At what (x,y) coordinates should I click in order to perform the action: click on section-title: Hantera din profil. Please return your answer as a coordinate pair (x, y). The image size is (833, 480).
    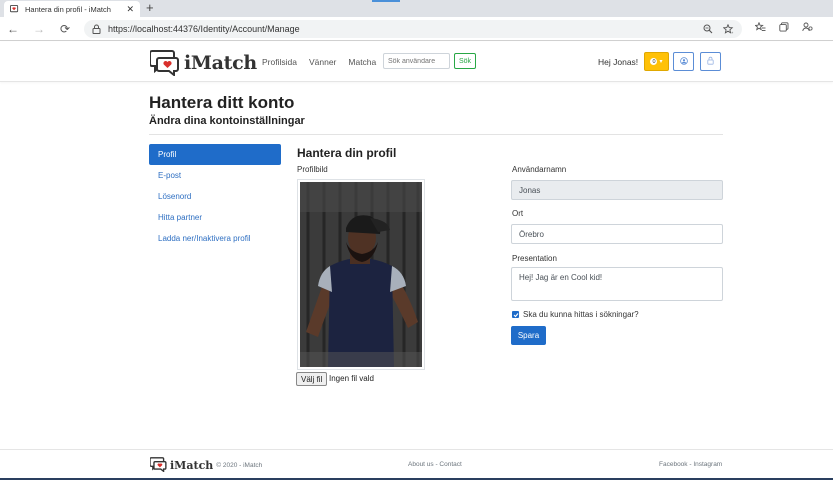
    Looking at the image, I should click on (347, 153).